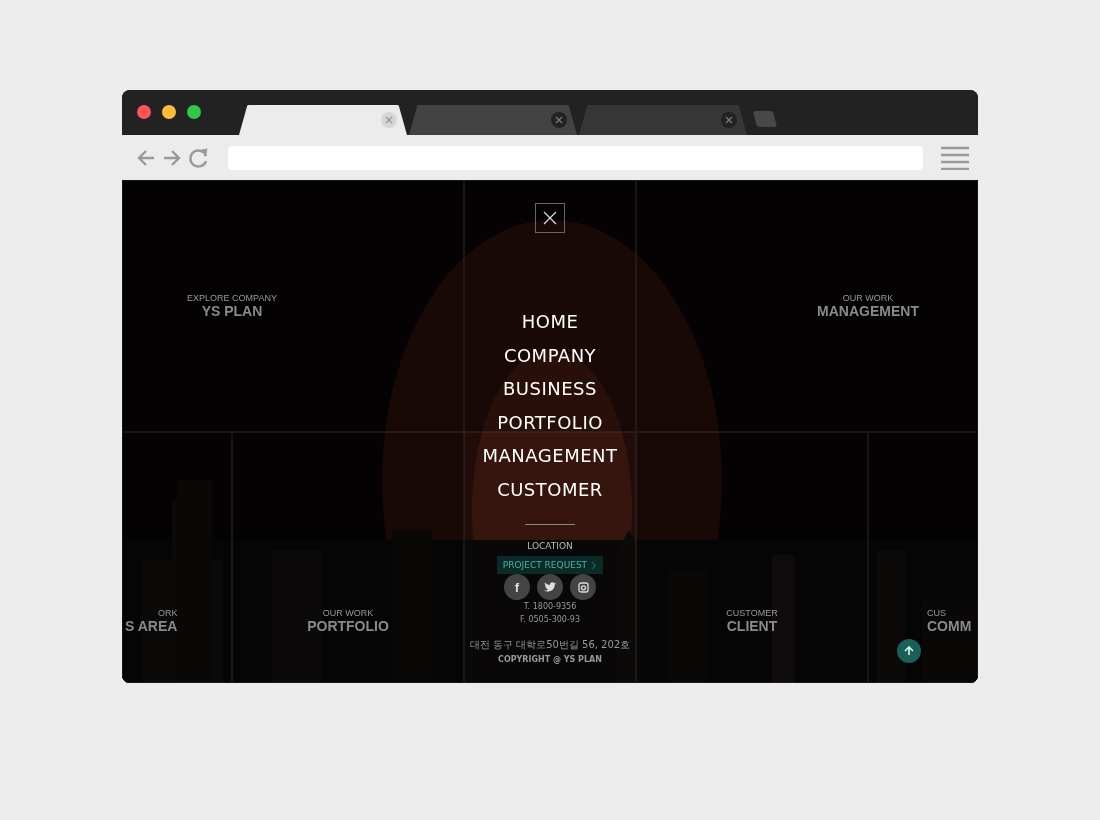 This screenshot has width=1100, height=820. What do you see at coordinates (550, 645) in the screenshot?
I see `address-text: 대전 동구 대학로50번길 56, 202호` at bounding box center [550, 645].